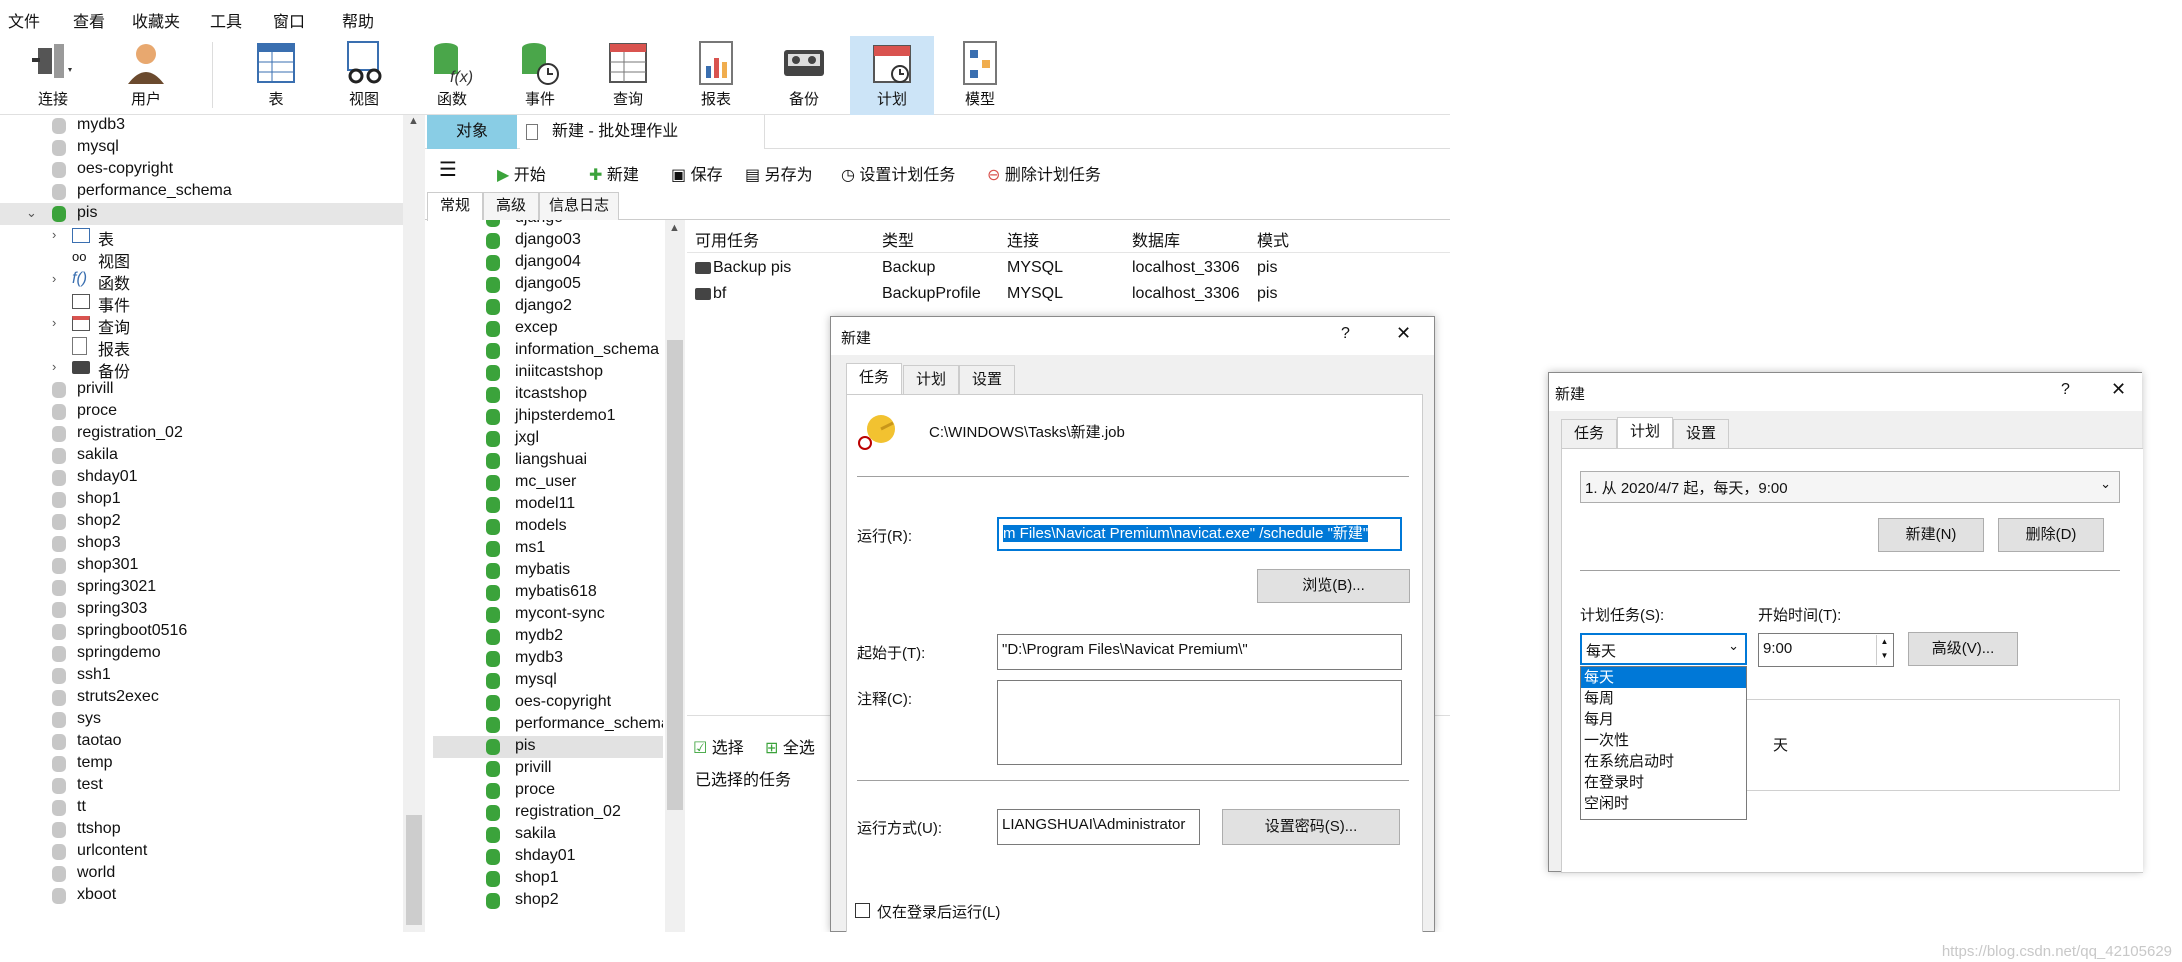 Image resolution: width=2182 pixels, height=962 pixels. What do you see at coordinates (201, 500) in the screenshot?
I see `tree-item-shop1: shop1` at bounding box center [201, 500].